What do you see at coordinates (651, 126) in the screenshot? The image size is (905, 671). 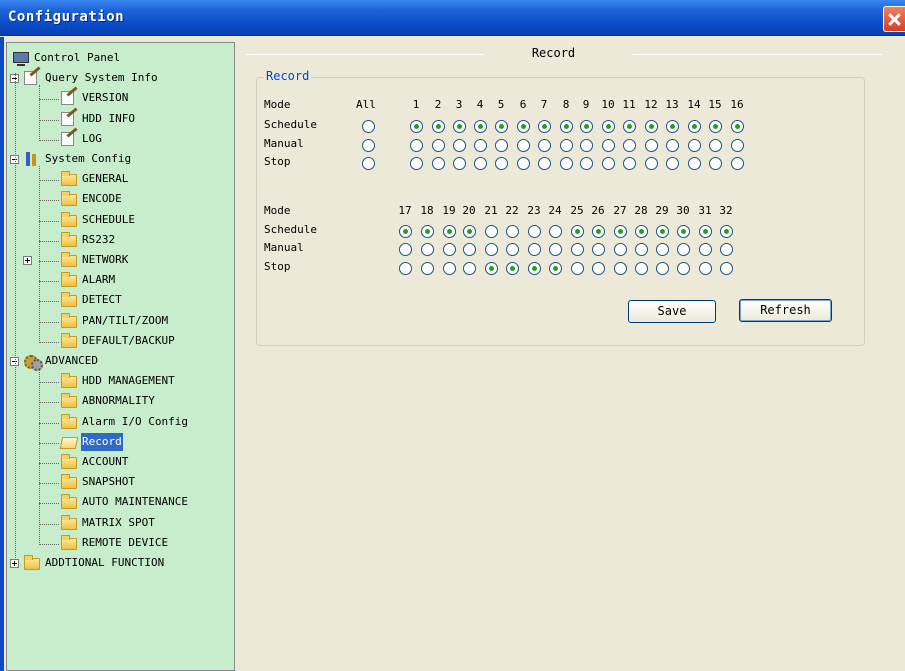 I see `radio-ch12-schedule` at bounding box center [651, 126].